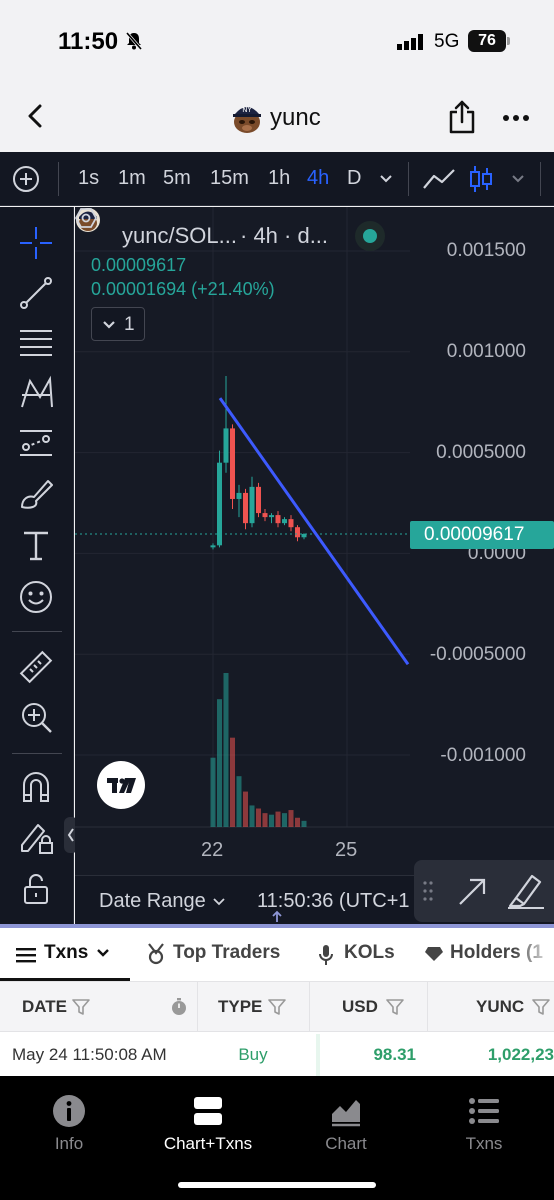  What do you see at coordinates (394, 1054) in the screenshot?
I see `cell-usd: 98.31` at bounding box center [394, 1054].